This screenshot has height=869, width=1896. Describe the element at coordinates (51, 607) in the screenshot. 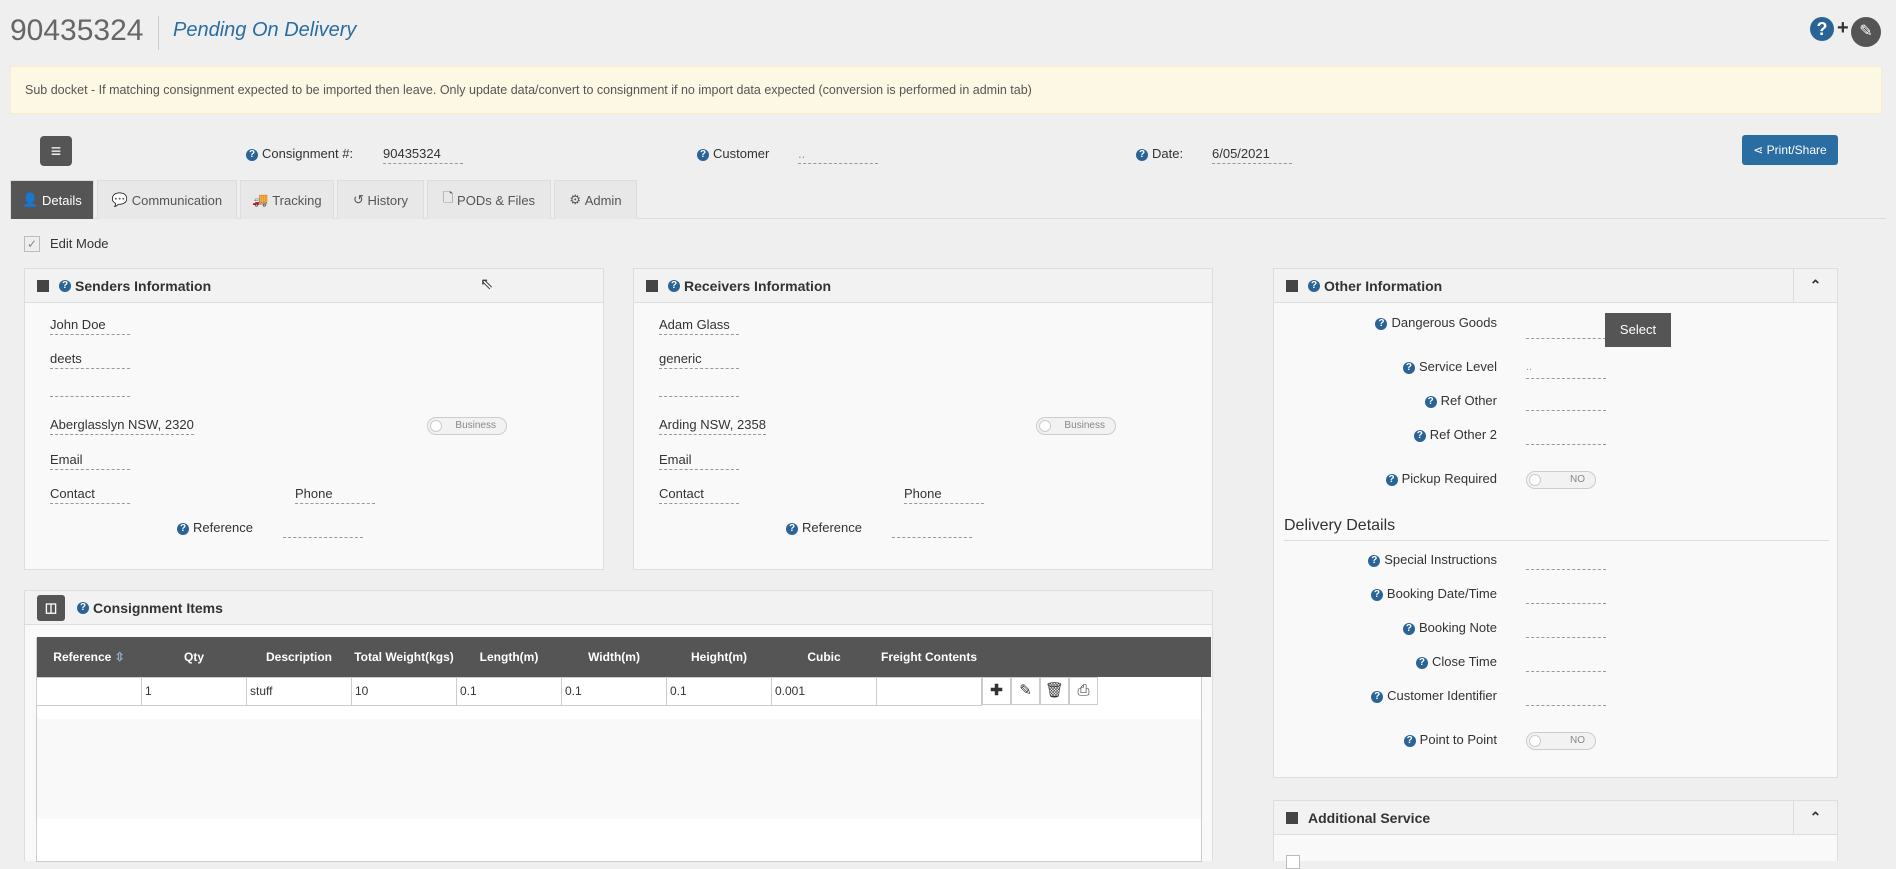

I see `columns-toggle-icon: ◫` at that location.